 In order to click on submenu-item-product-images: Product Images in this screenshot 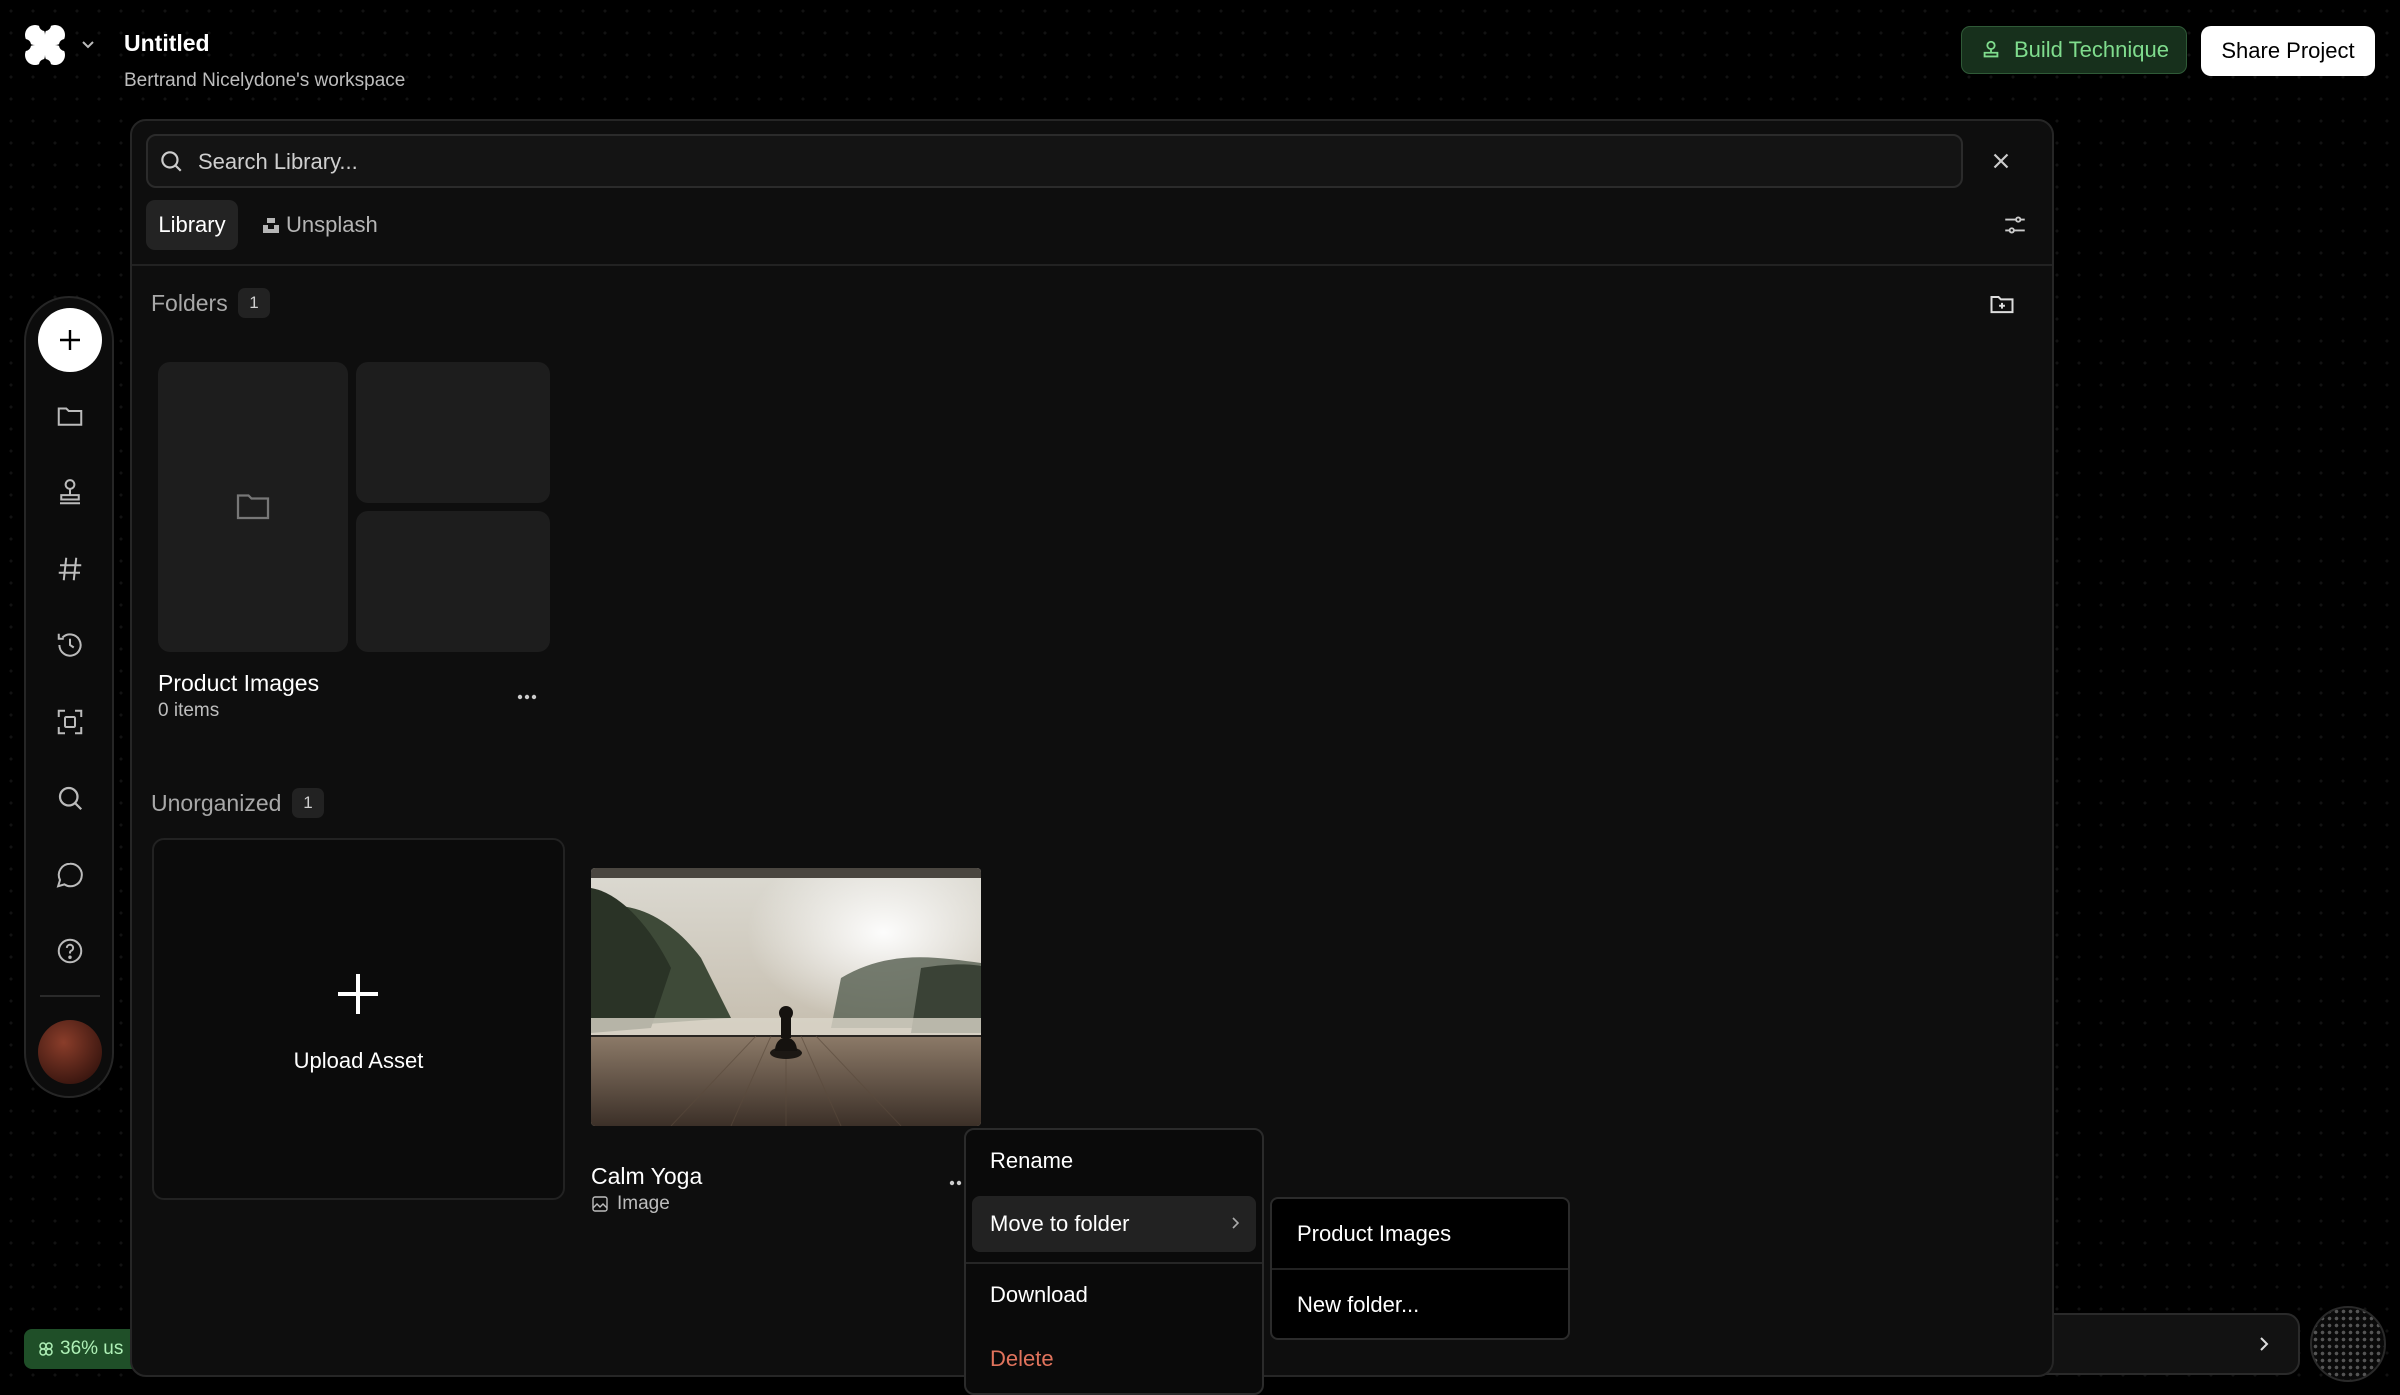, I will do `click(1374, 1234)`.